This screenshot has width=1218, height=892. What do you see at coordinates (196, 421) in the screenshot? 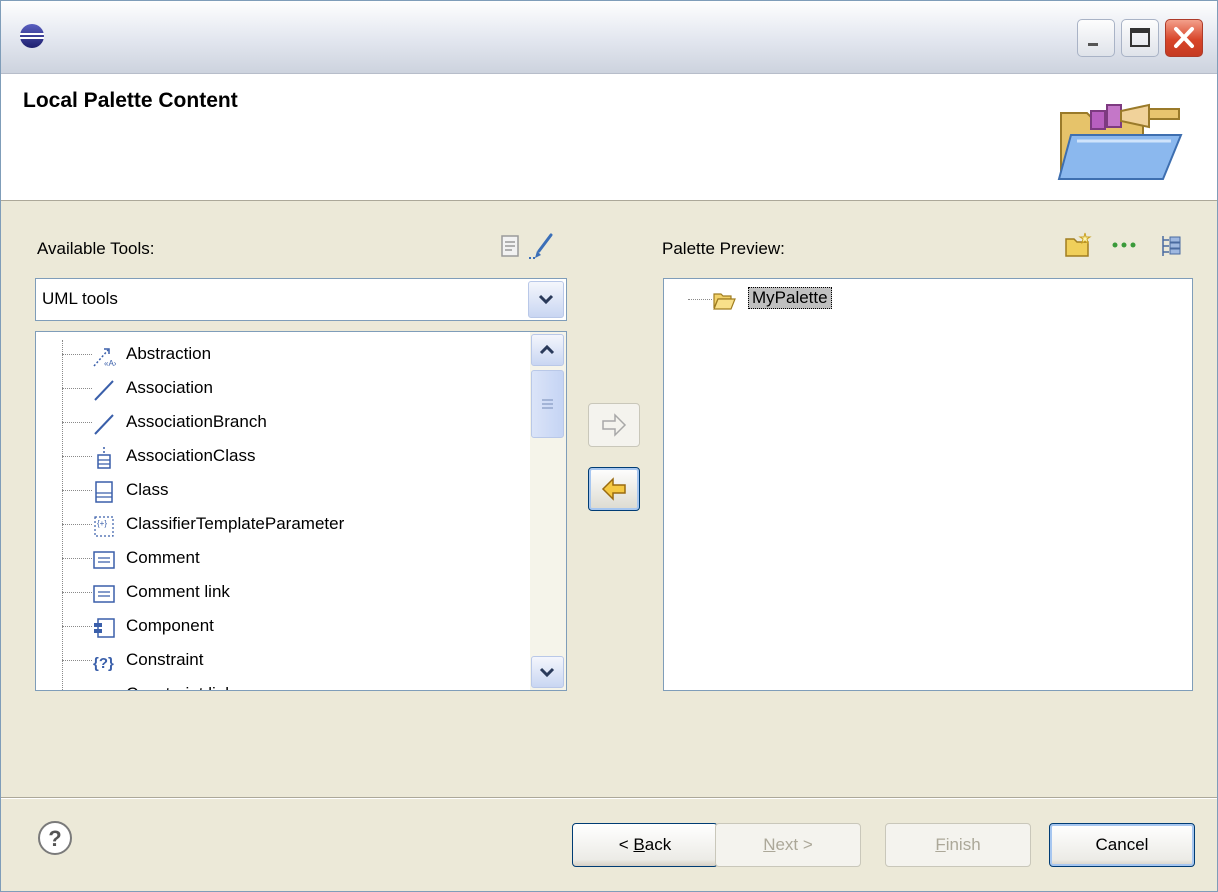
I see `tool-item-label: AssociationBranch` at bounding box center [196, 421].